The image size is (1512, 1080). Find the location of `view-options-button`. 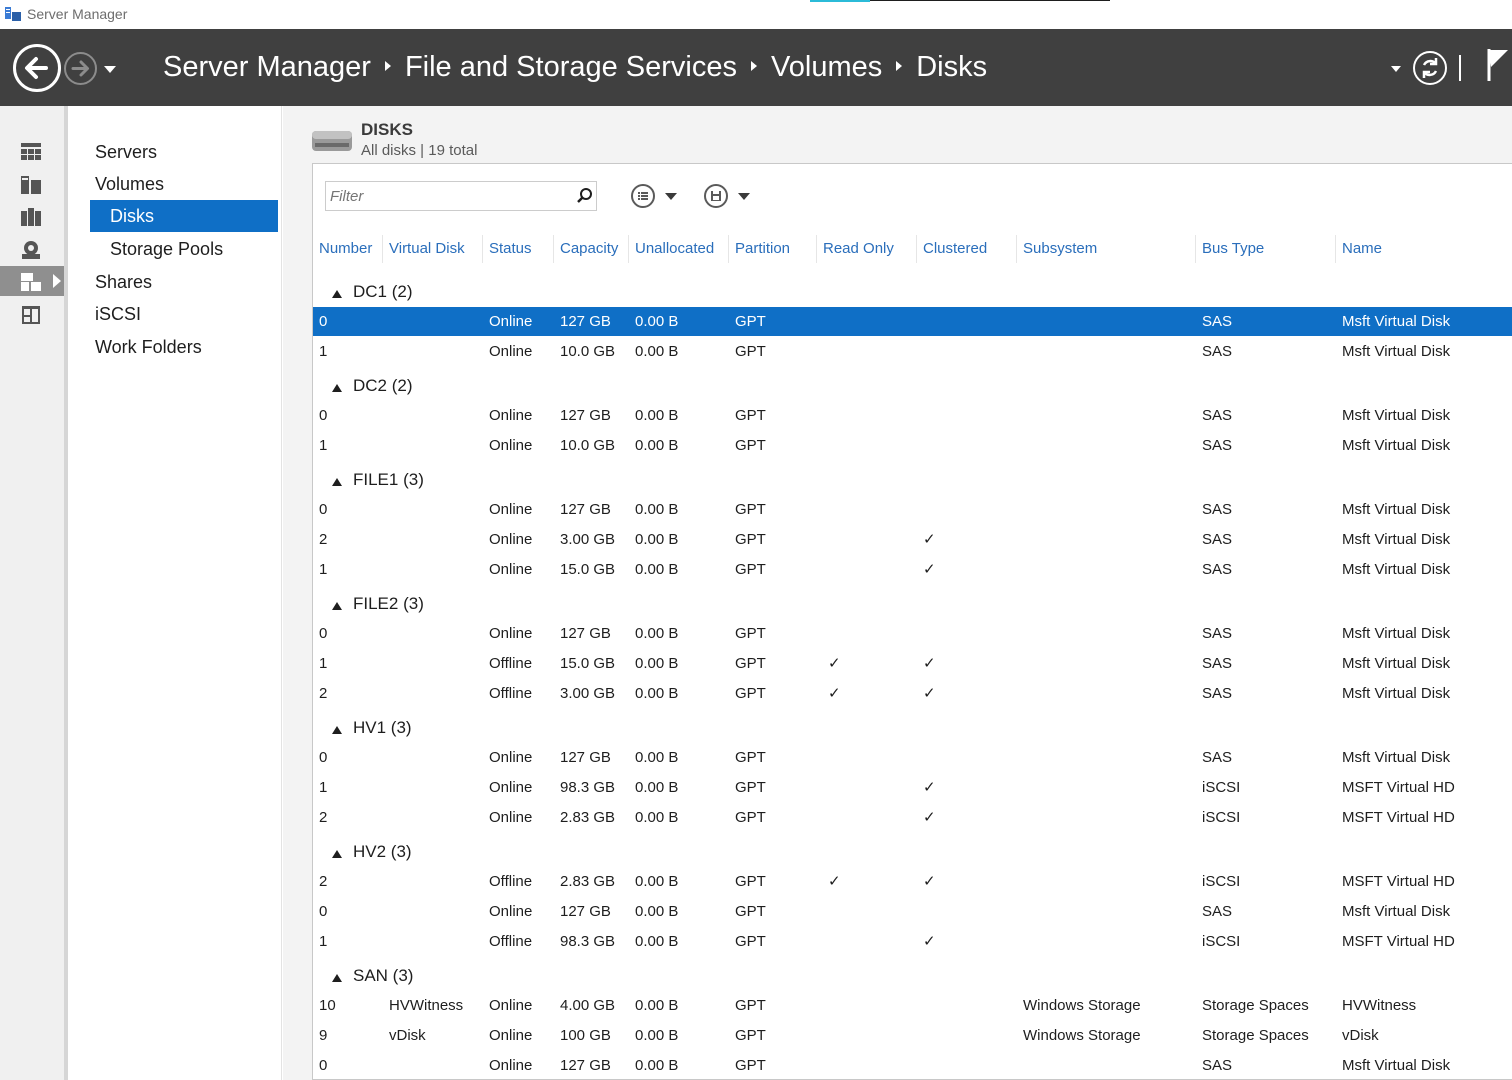

view-options-button is located at coordinates (656, 197).